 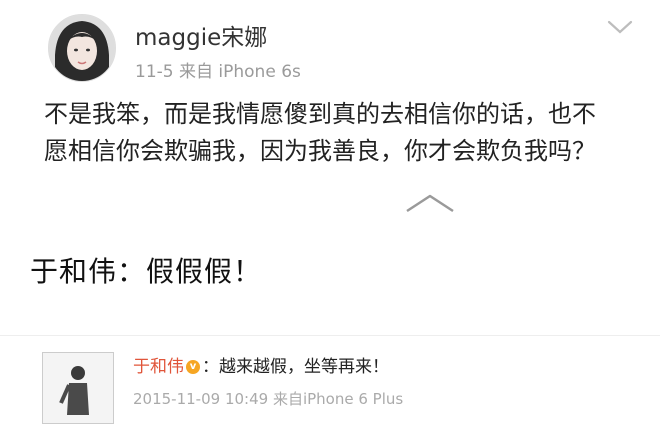 What do you see at coordinates (82, 48) in the screenshot?
I see `post-author-avatar` at bounding box center [82, 48].